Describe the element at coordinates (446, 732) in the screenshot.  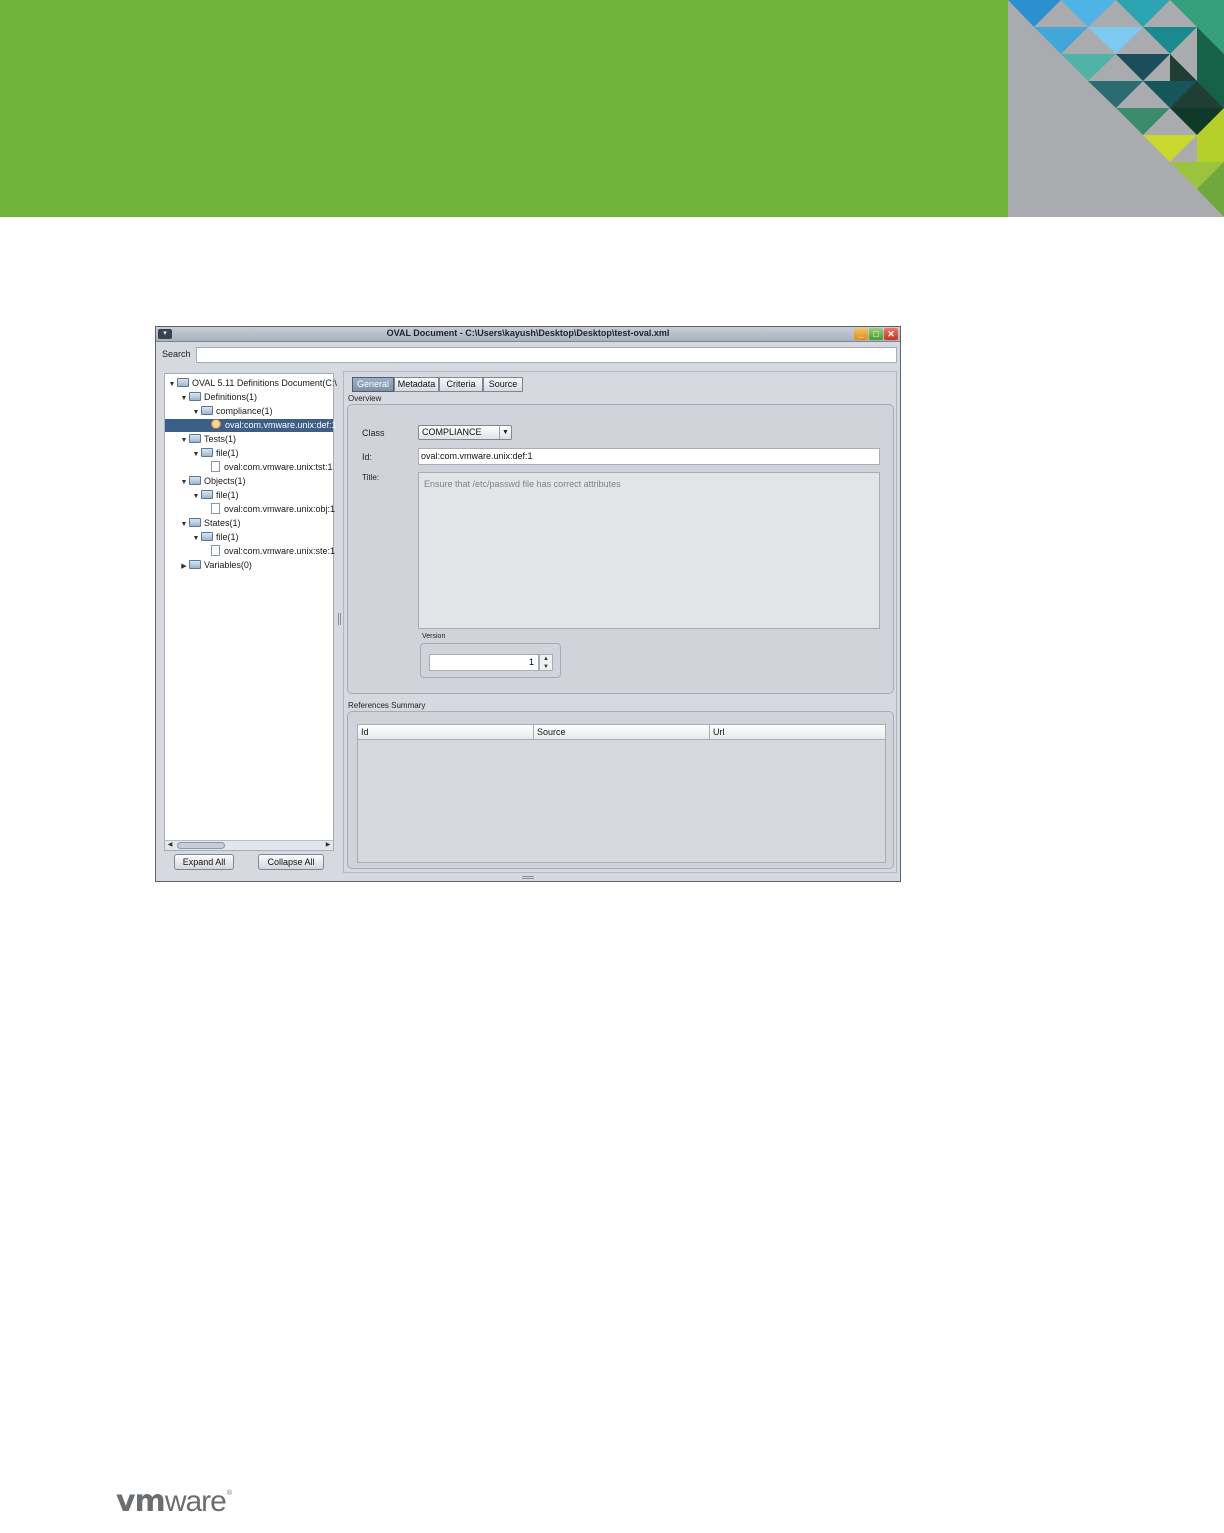
I see `column-header-id: Id` at that location.